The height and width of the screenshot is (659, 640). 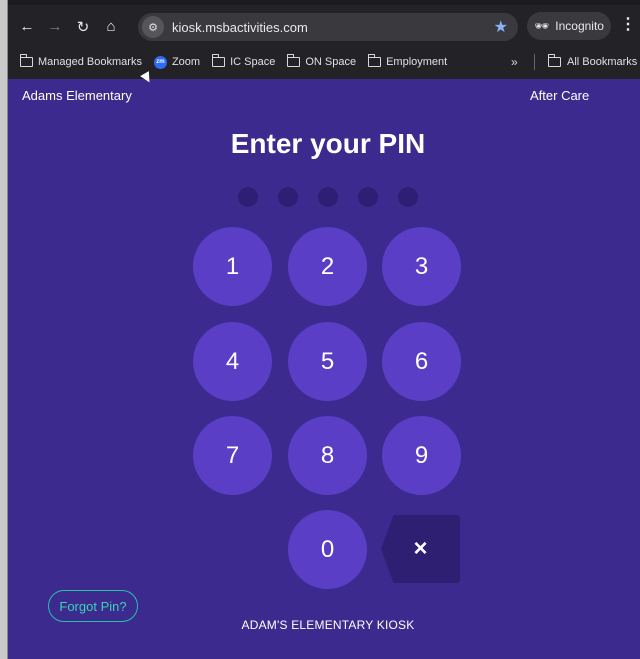 I want to click on bookmark-employment: Employment, so click(x=407, y=61).